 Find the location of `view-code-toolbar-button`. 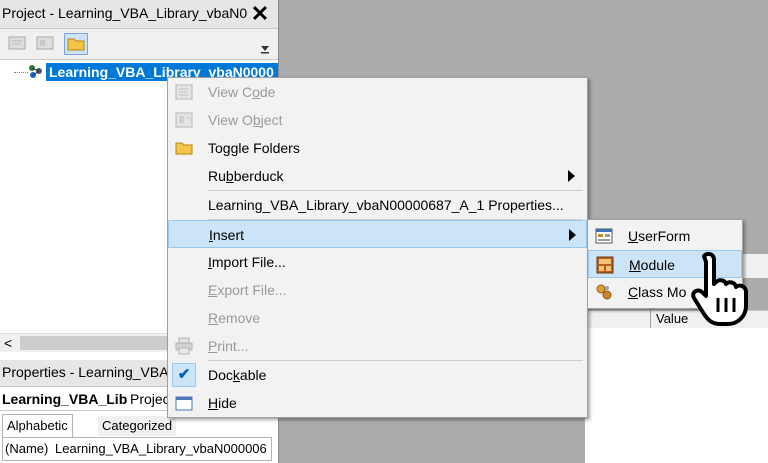

view-code-toolbar-button is located at coordinates (17, 43).